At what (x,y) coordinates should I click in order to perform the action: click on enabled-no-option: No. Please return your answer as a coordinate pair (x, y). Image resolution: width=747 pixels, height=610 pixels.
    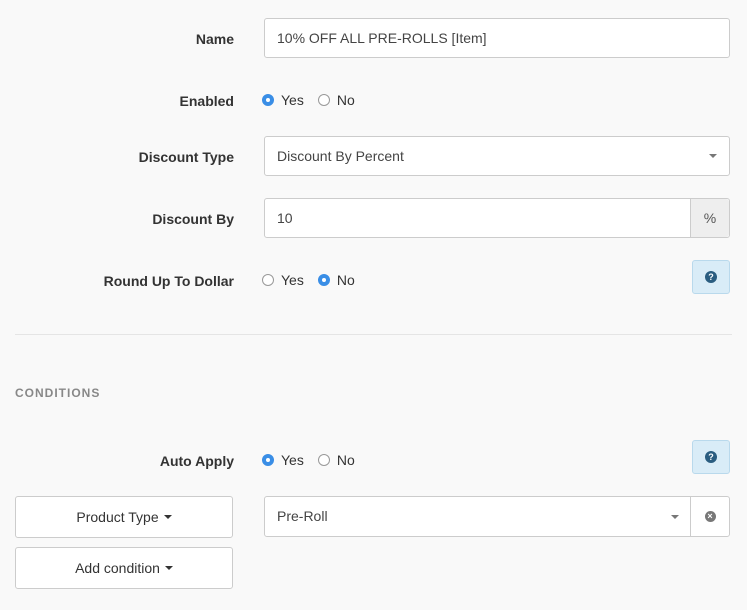
    Looking at the image, I should click on (336, 100).